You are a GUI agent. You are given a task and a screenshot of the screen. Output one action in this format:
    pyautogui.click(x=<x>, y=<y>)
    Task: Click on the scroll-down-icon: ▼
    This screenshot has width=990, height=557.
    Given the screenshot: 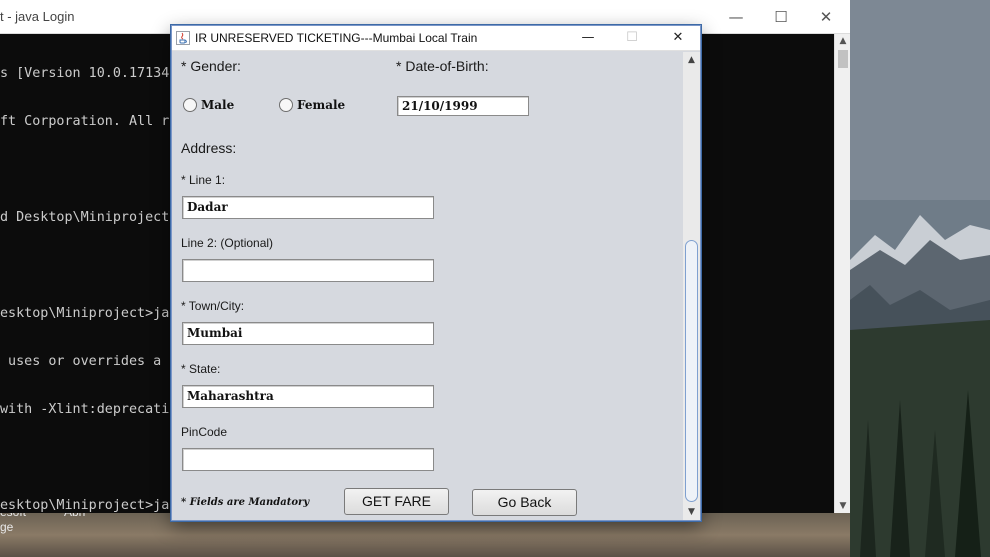 What is the action you would take?
    pyautogui.click(x=691, y=512)
    